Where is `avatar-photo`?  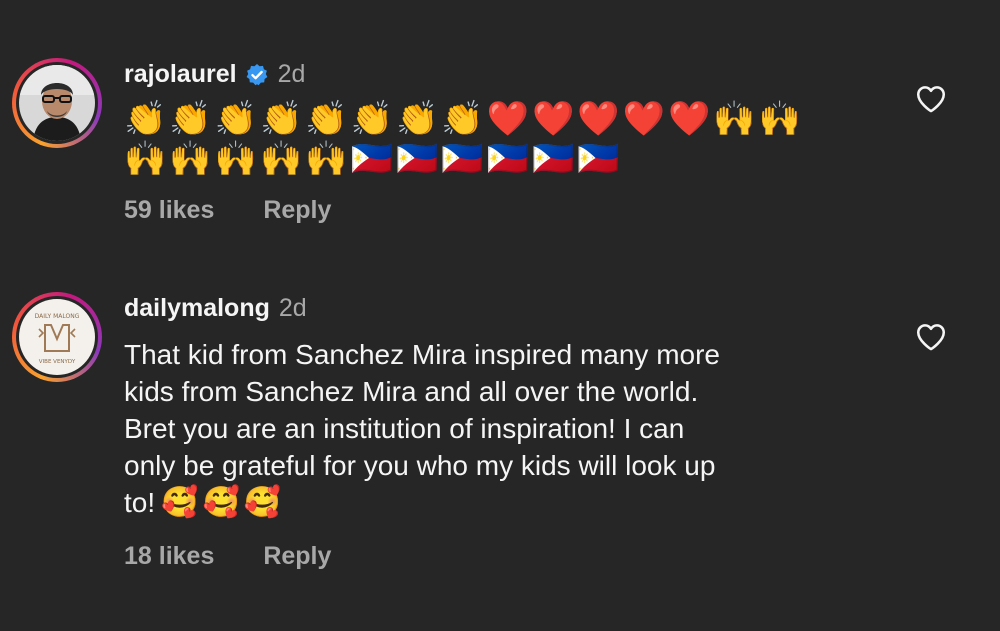
avatar-photo is located at coordinates (57, 103).